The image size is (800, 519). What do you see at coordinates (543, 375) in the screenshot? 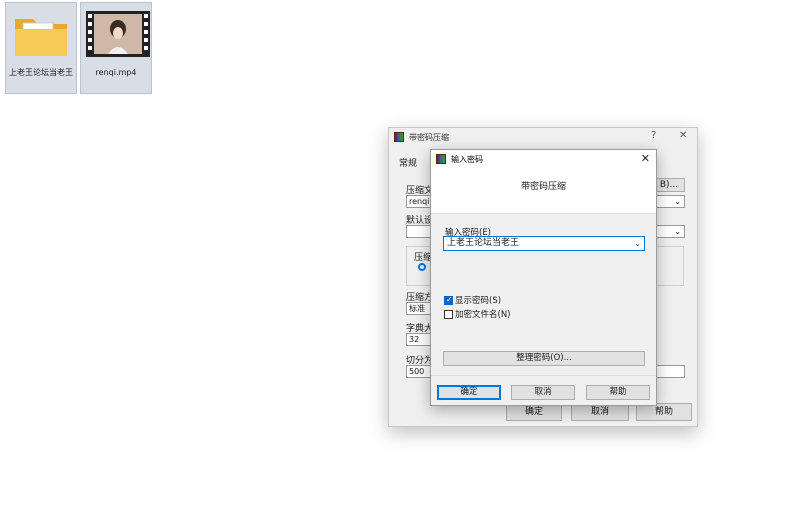
I see `divider` at bounding box center [543, 375].